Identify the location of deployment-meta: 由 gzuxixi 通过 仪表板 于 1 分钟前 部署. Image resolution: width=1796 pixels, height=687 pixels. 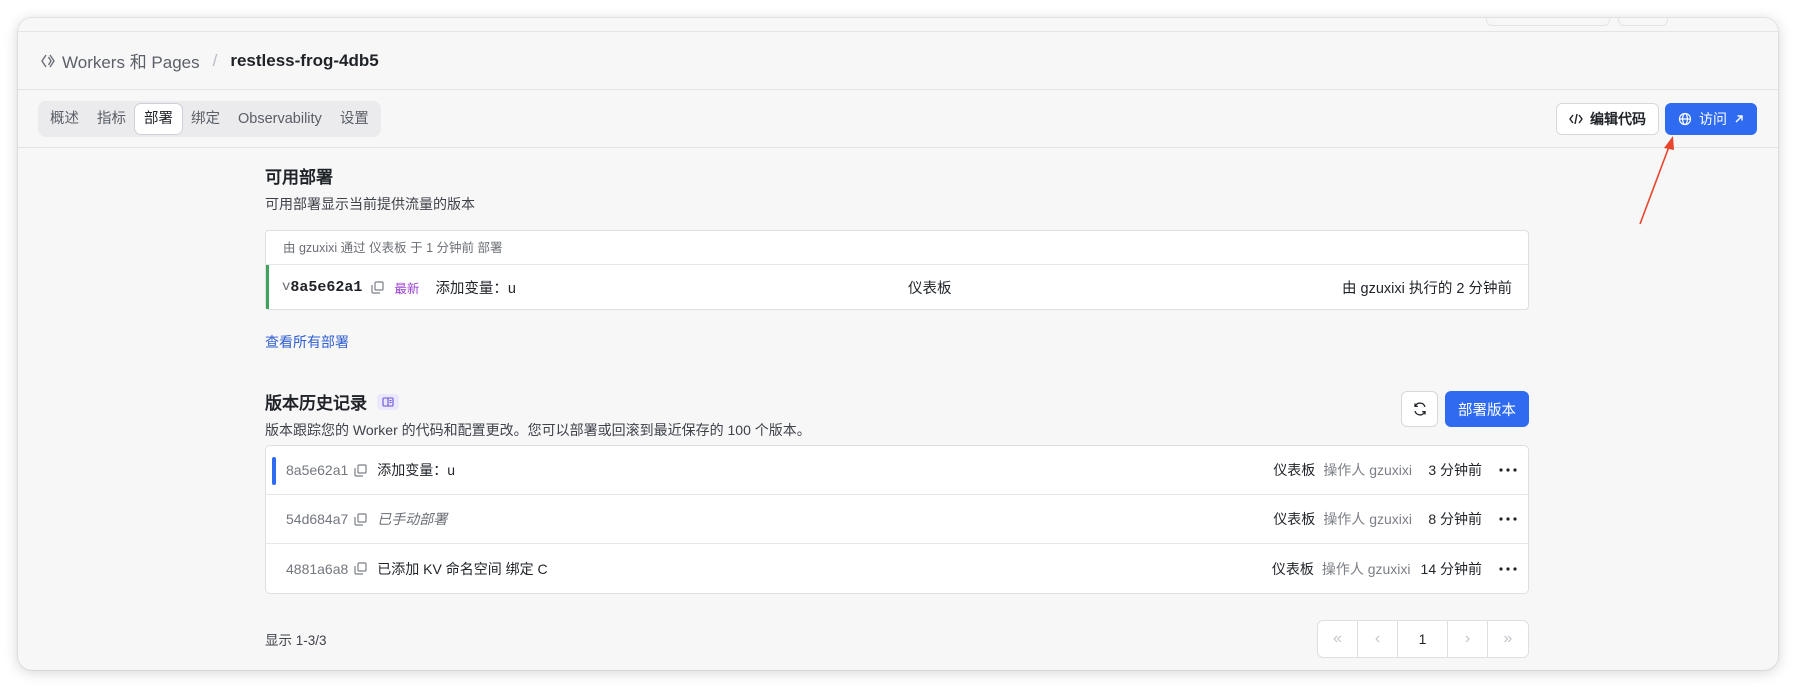
(897, 248).